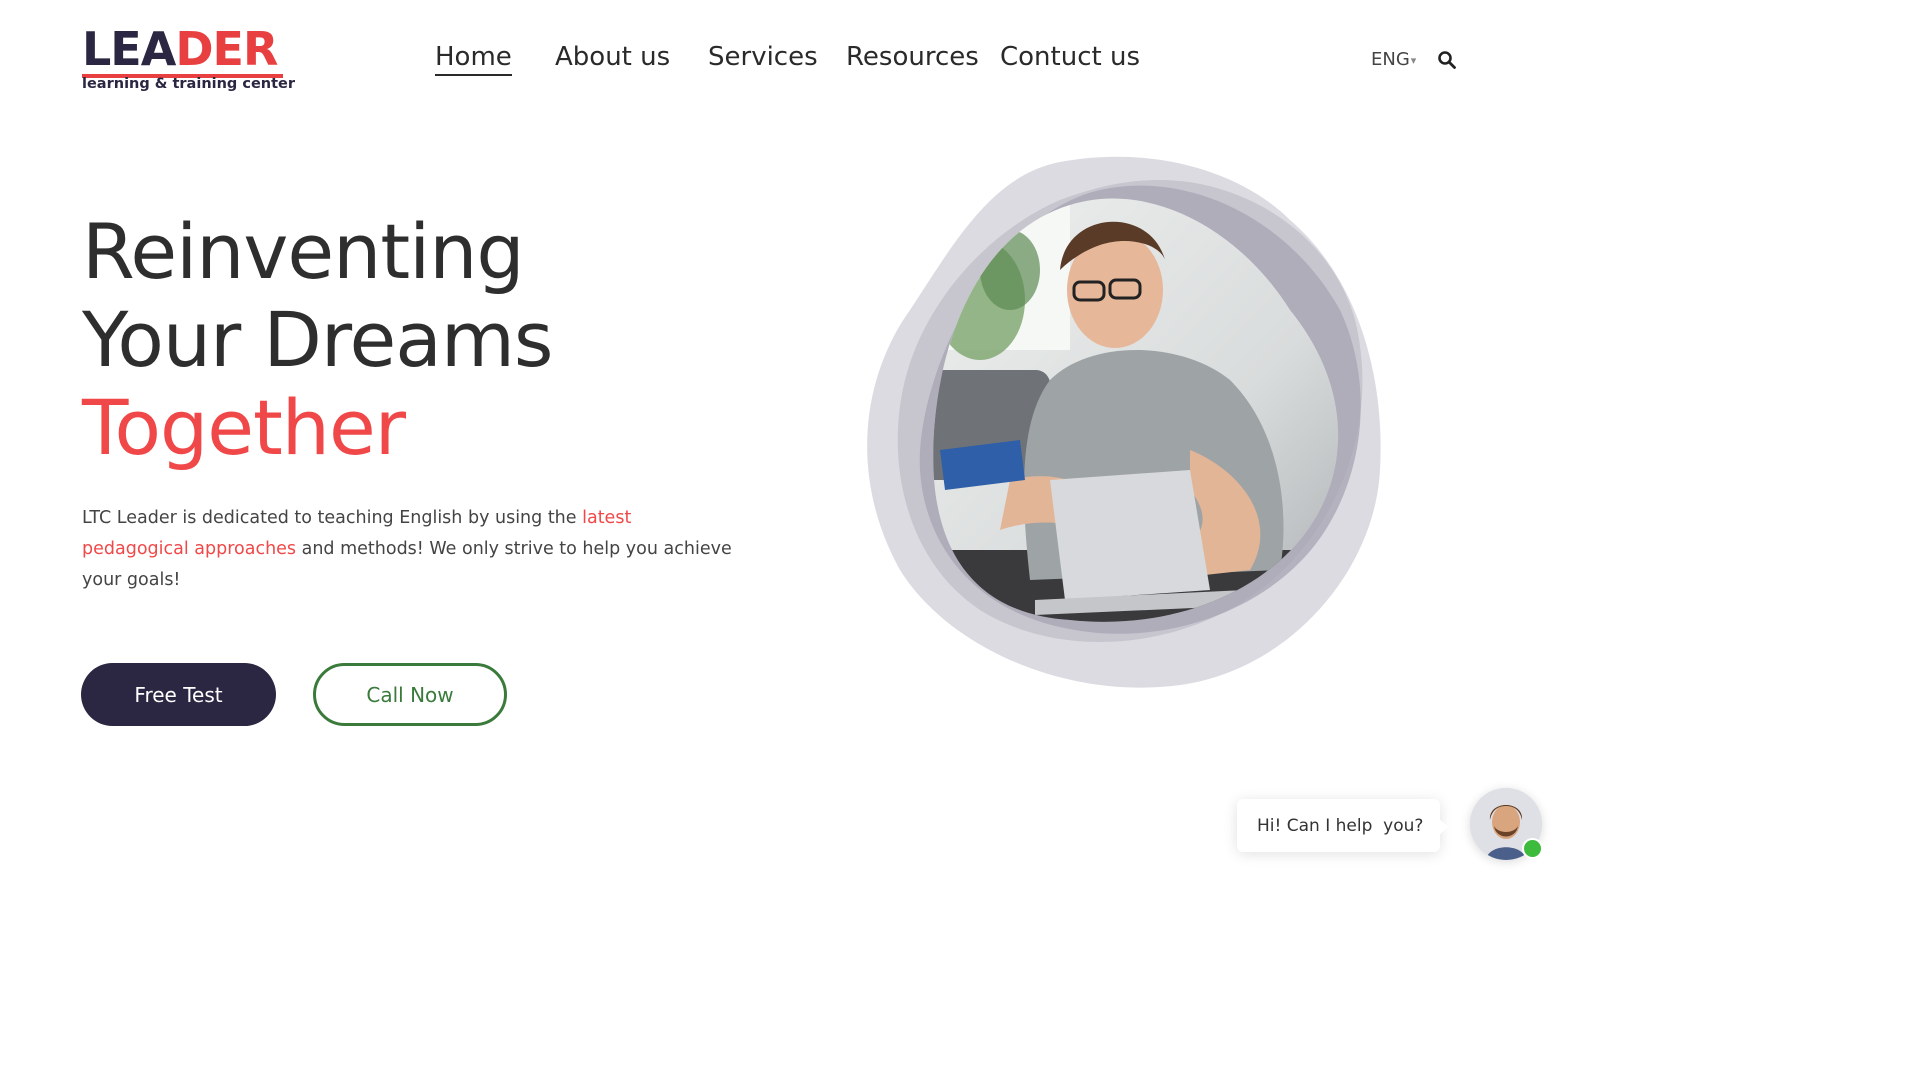  Describe the element at coordinates (1390, 59) in the screenshot. I see `language-label: ENG` at that location.